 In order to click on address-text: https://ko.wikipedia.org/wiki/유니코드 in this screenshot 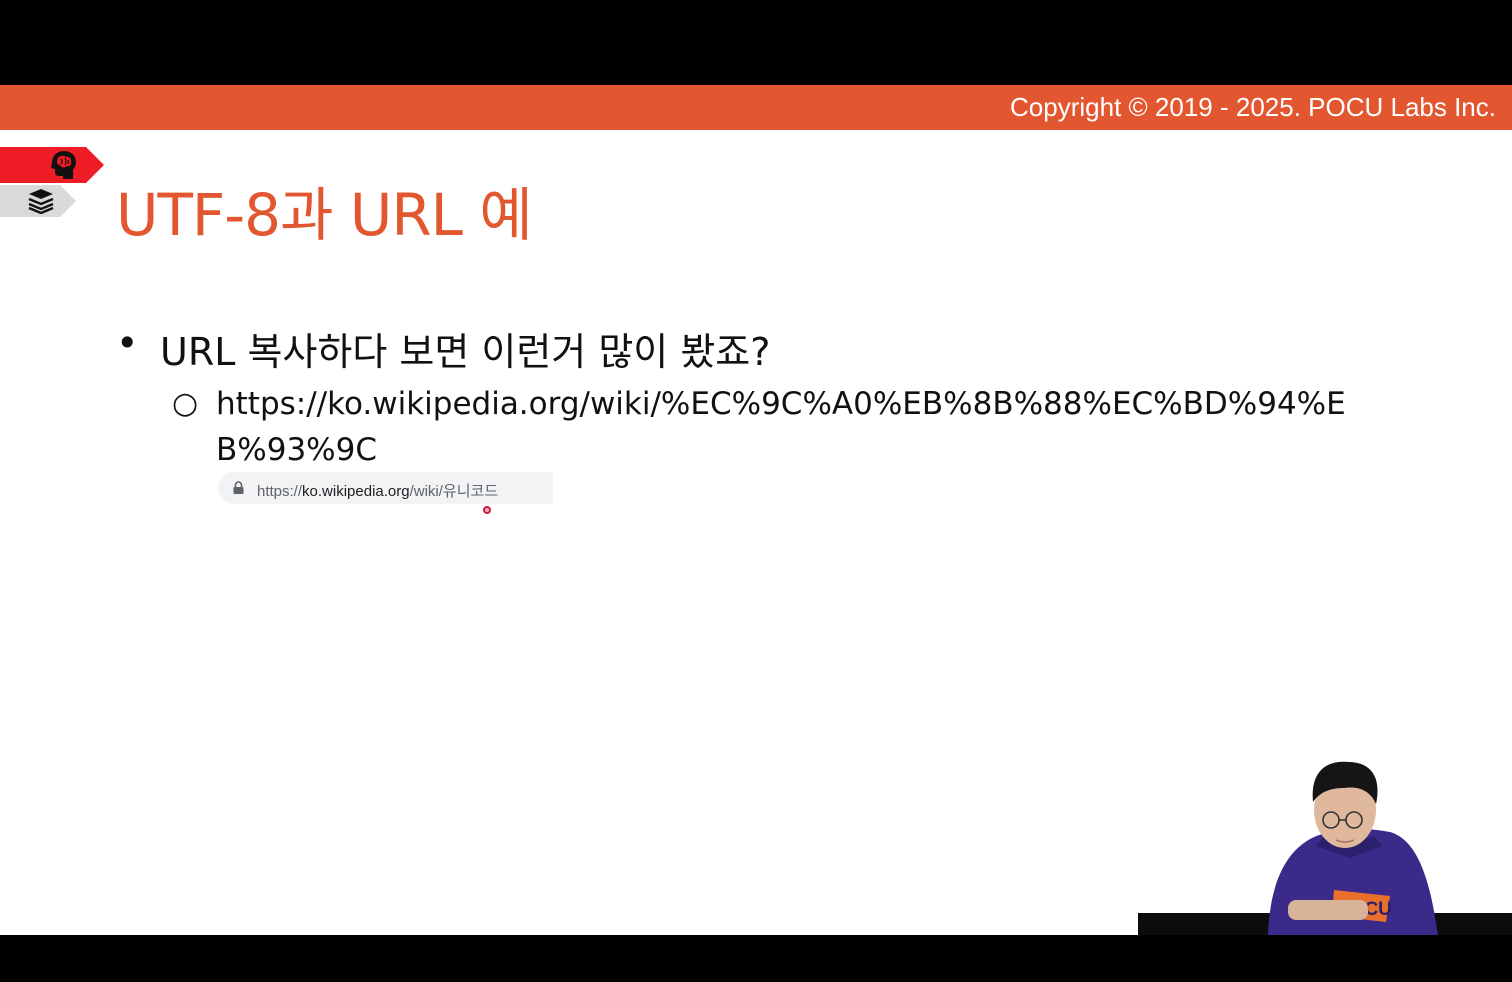, I will do `click(377, 490)`.